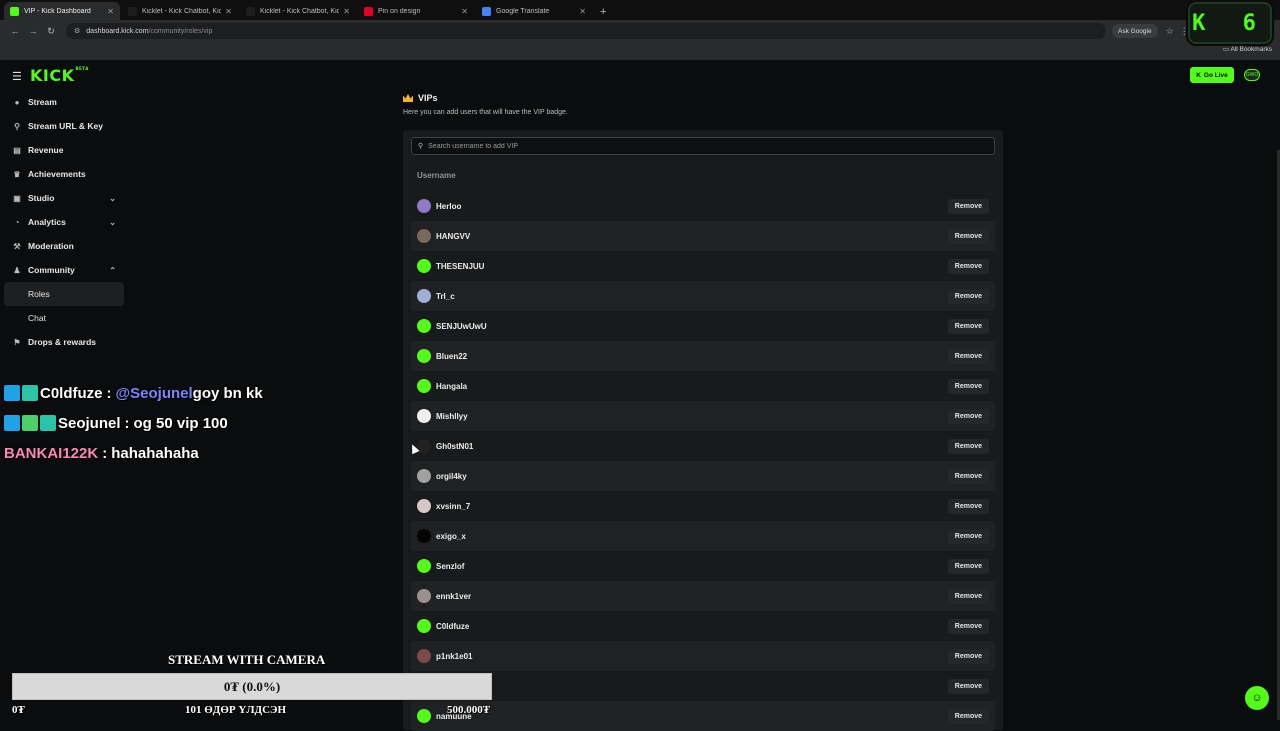 This screenshot has width=1280, height=731. Describe the element at coordinates (51, 453) in the screenshot. I see `chat-username: BANKAI122K` at that location.